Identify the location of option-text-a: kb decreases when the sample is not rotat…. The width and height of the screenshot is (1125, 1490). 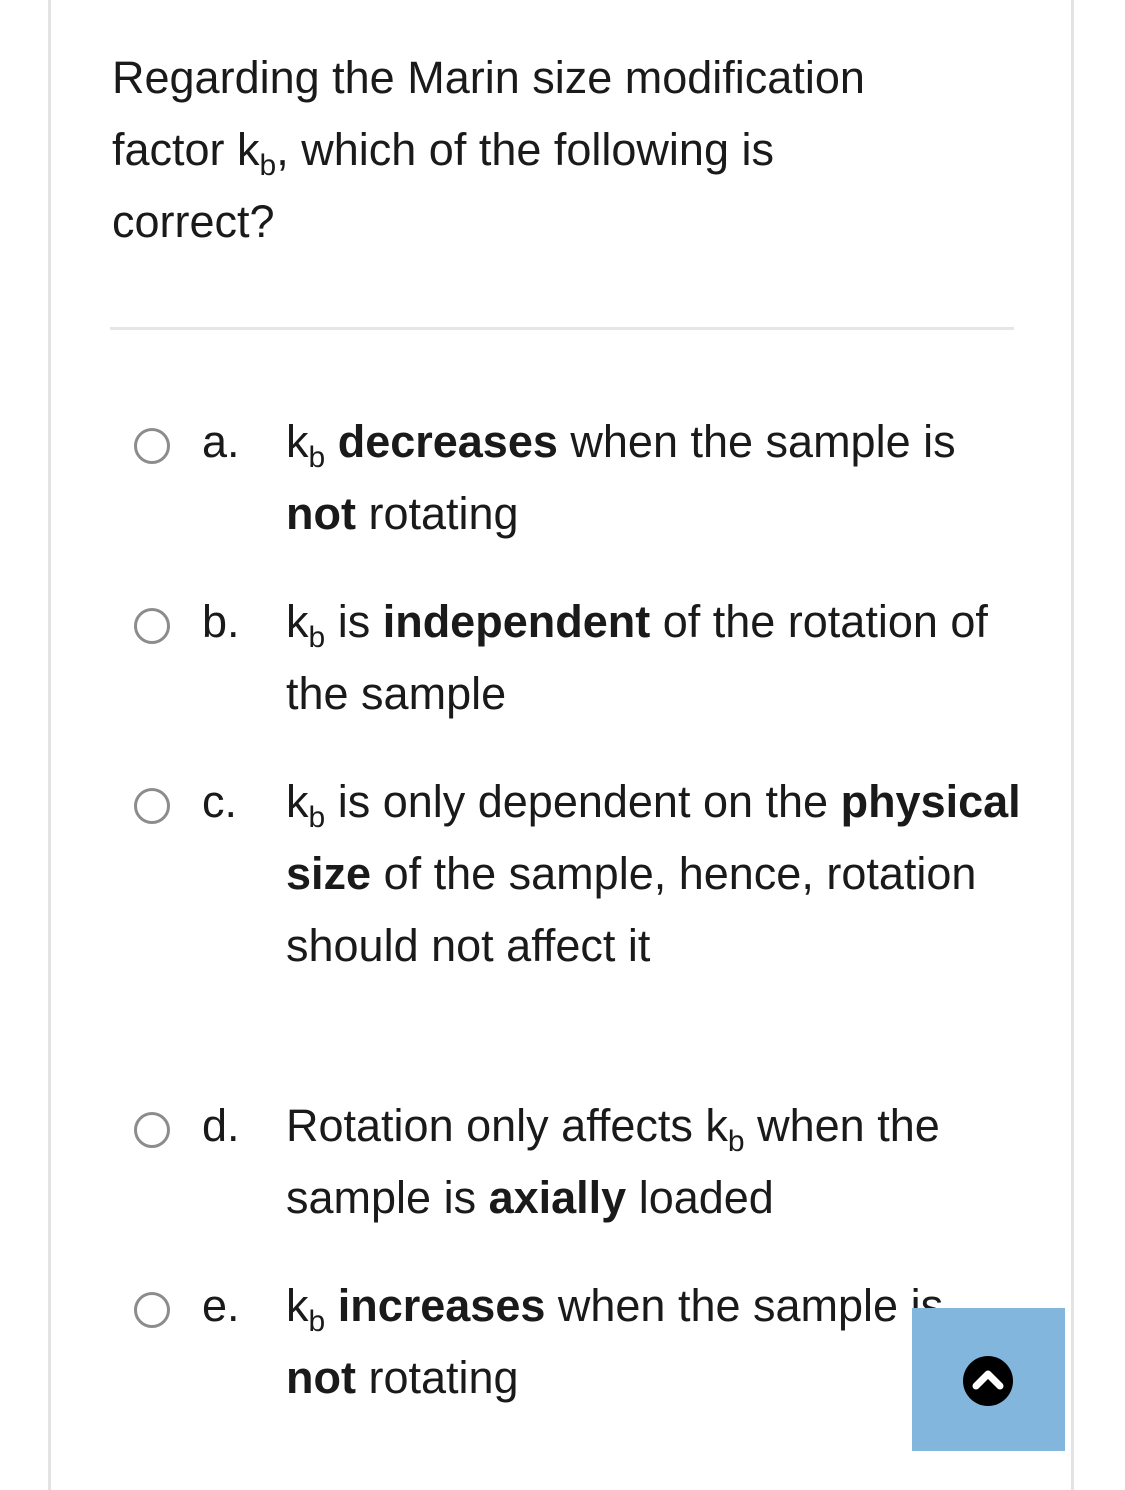
(656, 478).